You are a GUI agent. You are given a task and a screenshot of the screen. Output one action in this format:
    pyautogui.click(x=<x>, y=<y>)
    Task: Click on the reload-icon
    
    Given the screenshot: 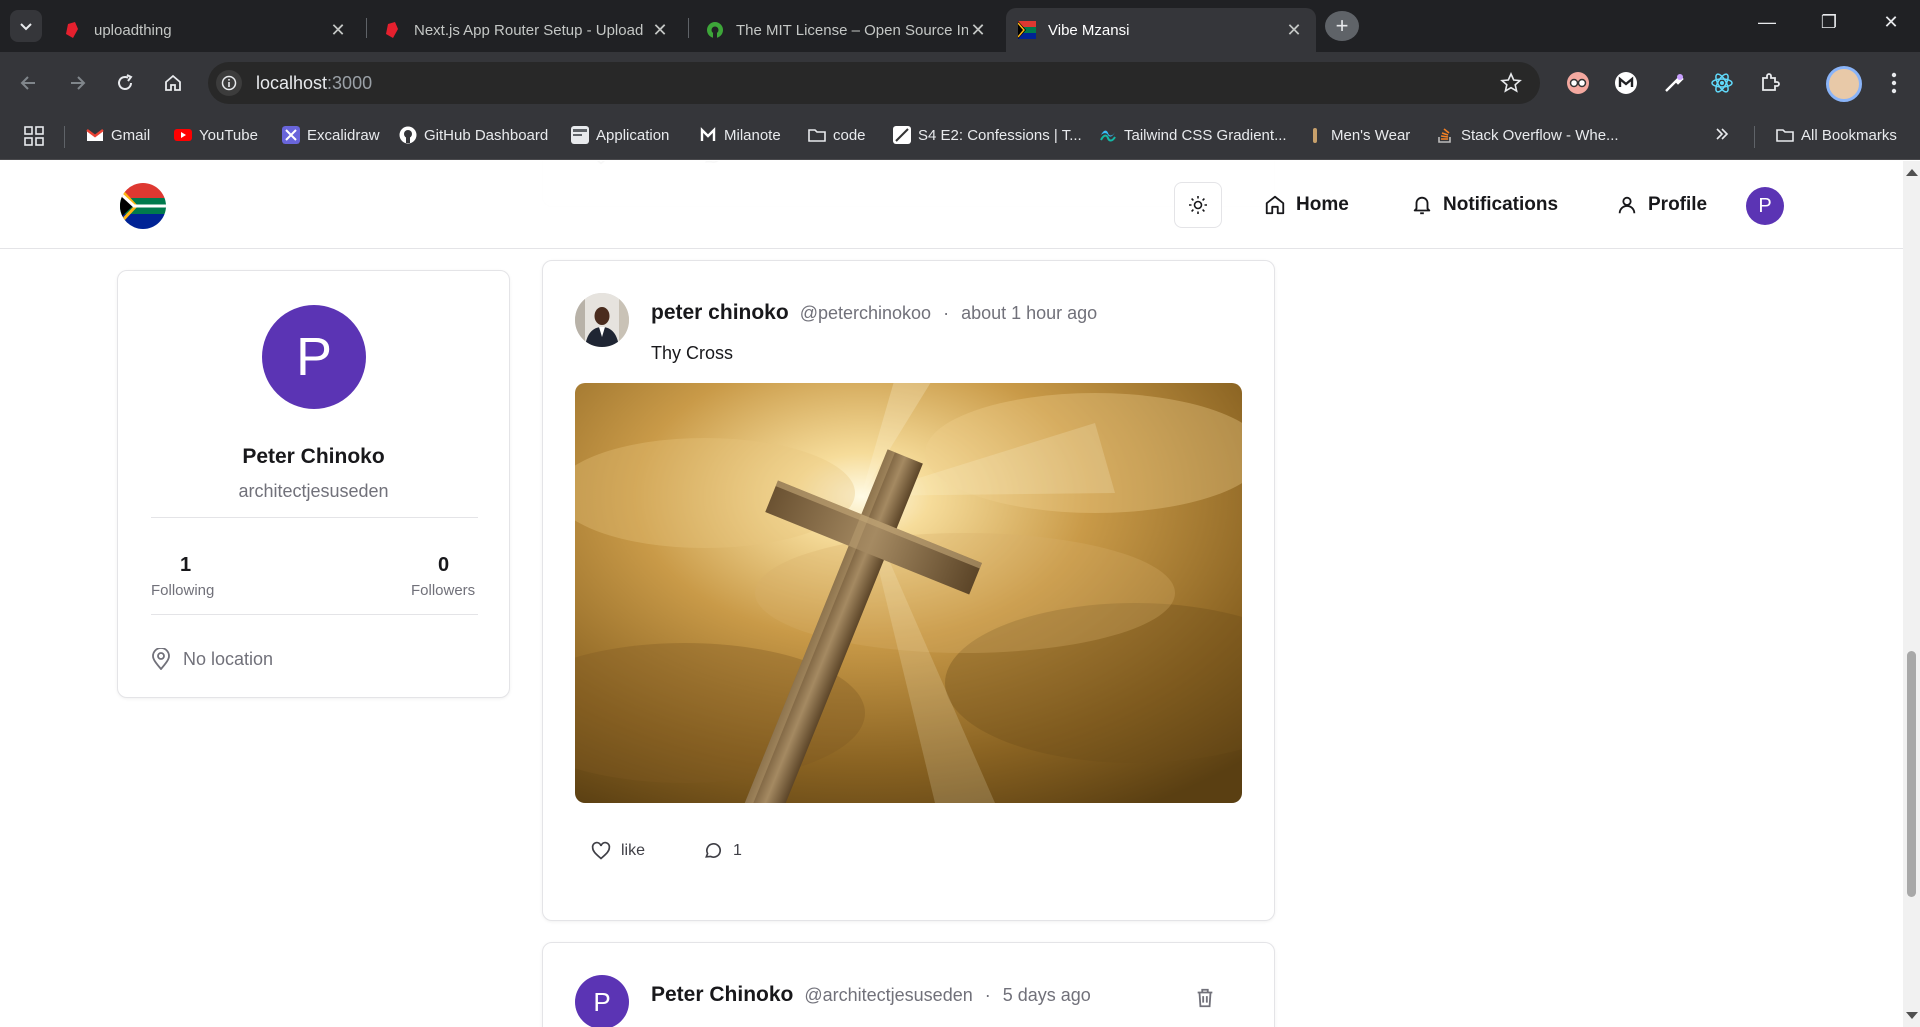 What is the action you would take?
    pyautogui.click(x=125, y=82)
    